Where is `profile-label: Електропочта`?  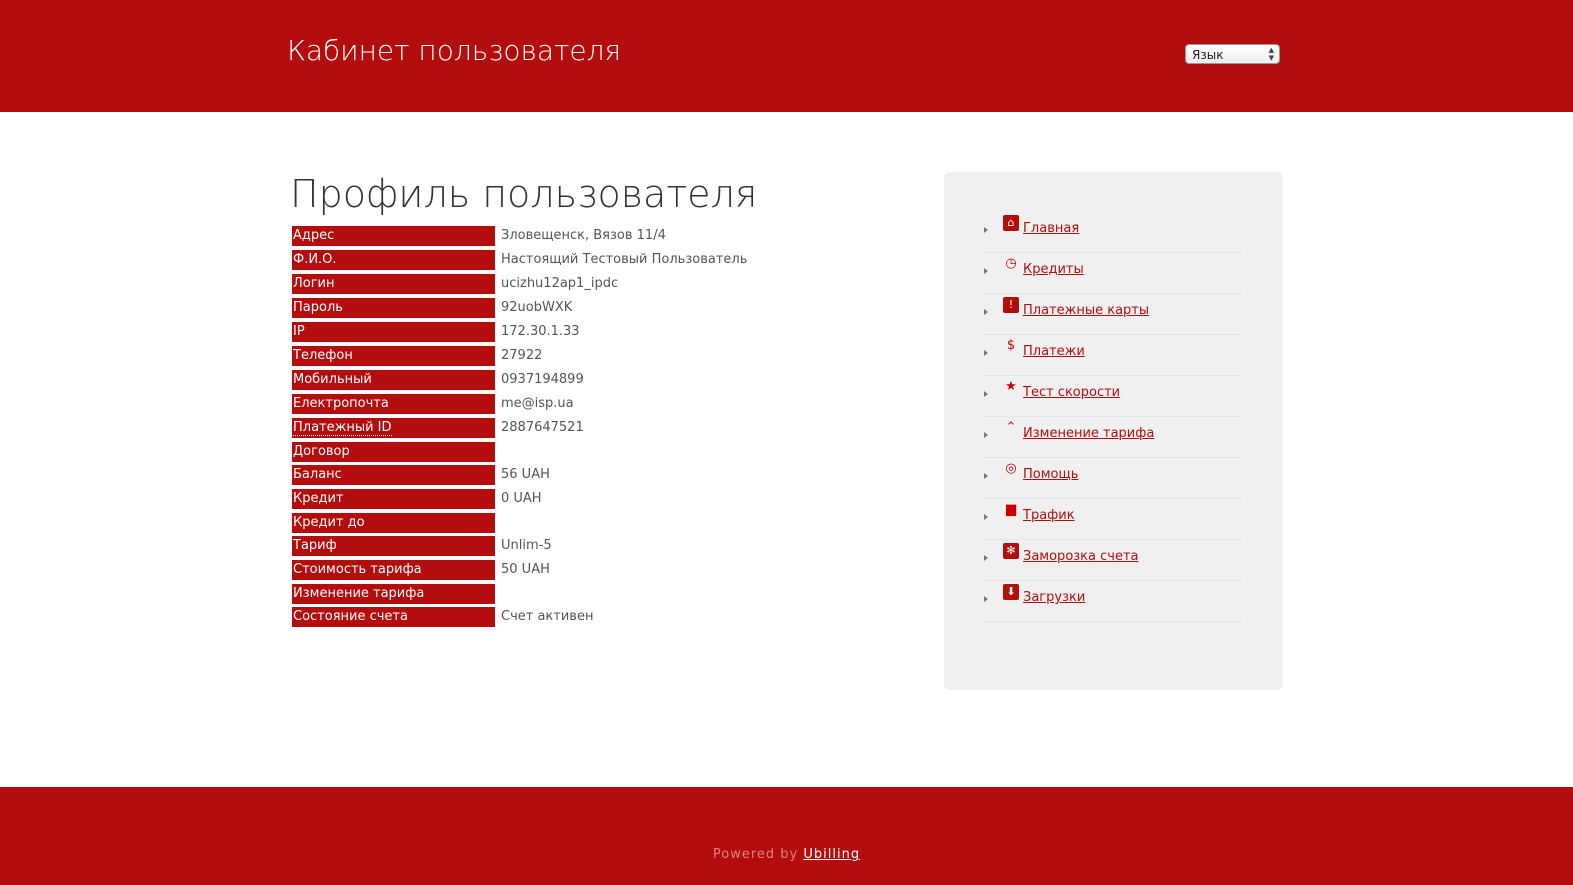
profile-label: Електропочта is located at coordinates (393, 404).